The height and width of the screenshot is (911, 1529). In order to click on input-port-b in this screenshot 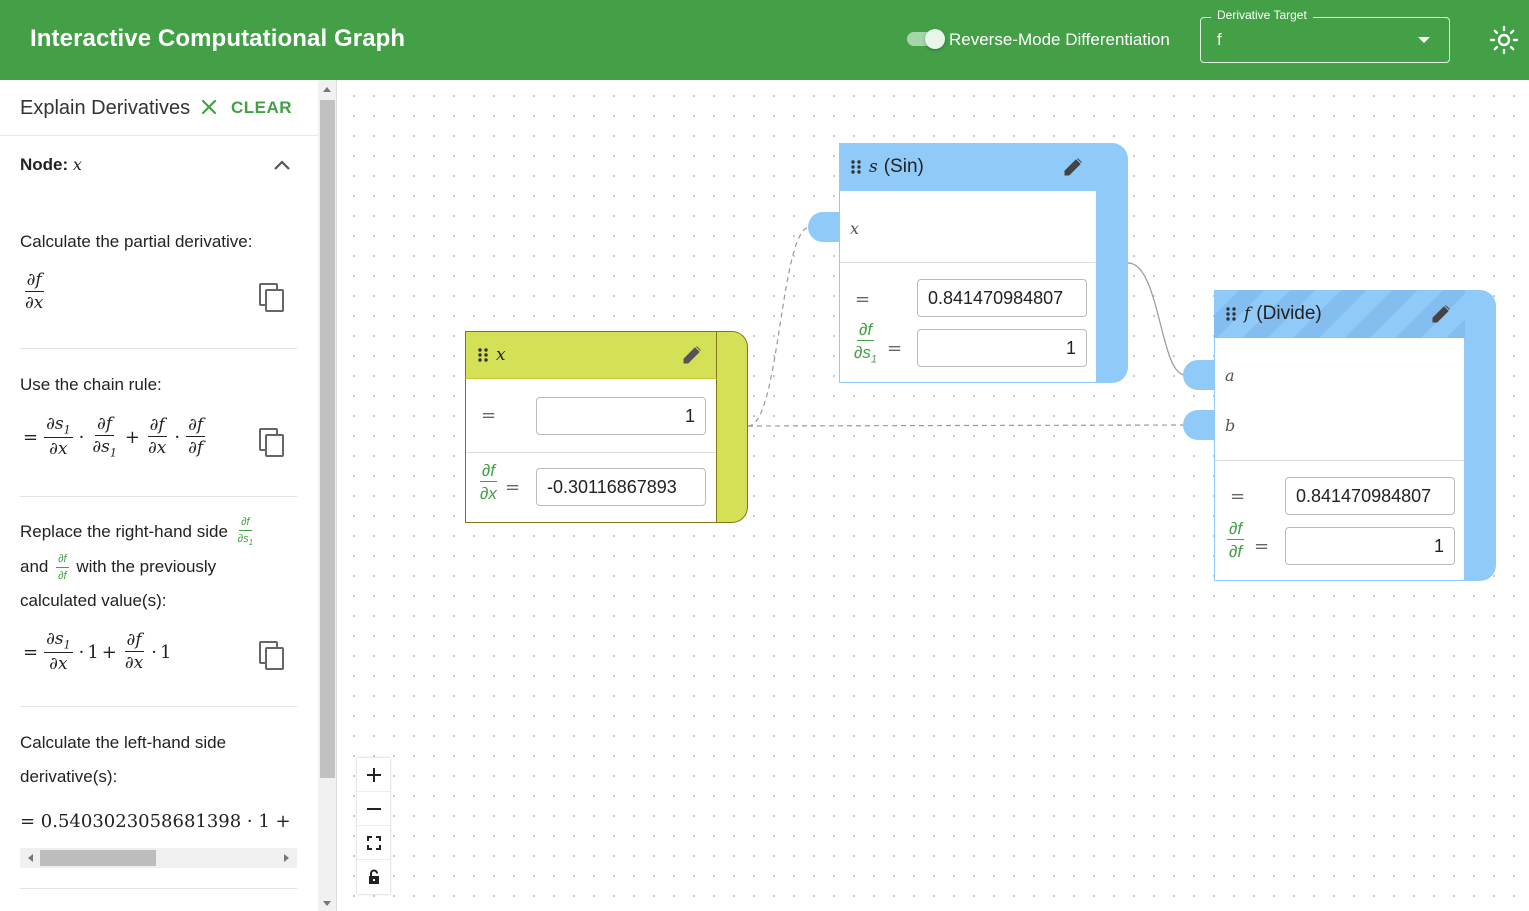, I will do `click(1199, 425)`.